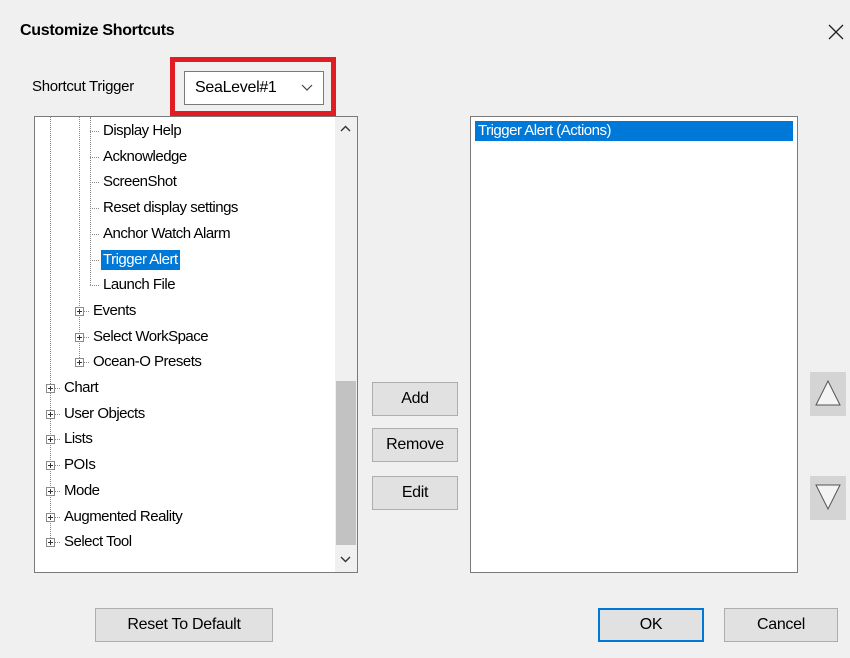 Image resolution: width=850 pixels, height=658 pixels. Describe the element at coordinates (185, 311) in the screenshot. I see `tree-item: Events` at that location.